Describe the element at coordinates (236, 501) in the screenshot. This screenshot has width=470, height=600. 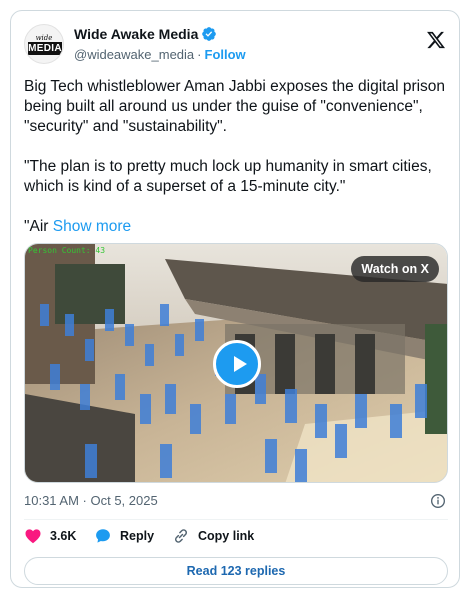
I see `tweet-meta: 10:31 AM · Oct 5, 2025` at that location.